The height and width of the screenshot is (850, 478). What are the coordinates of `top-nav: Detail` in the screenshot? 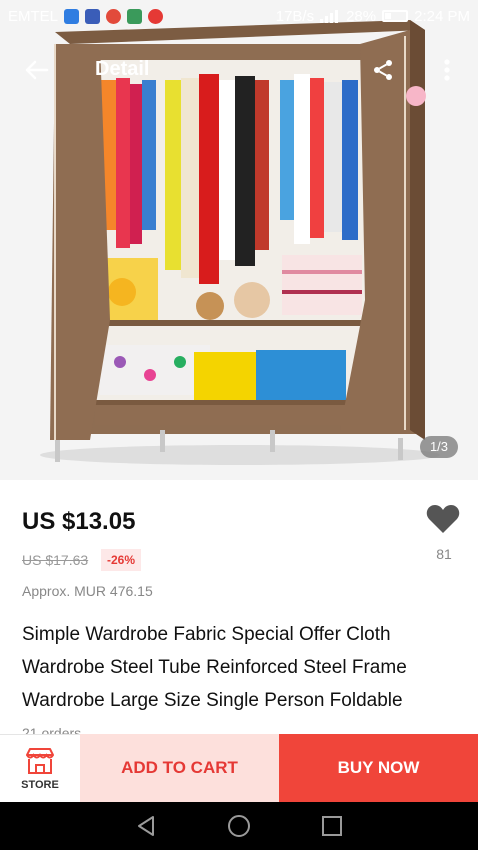 It's located at (239, 70).